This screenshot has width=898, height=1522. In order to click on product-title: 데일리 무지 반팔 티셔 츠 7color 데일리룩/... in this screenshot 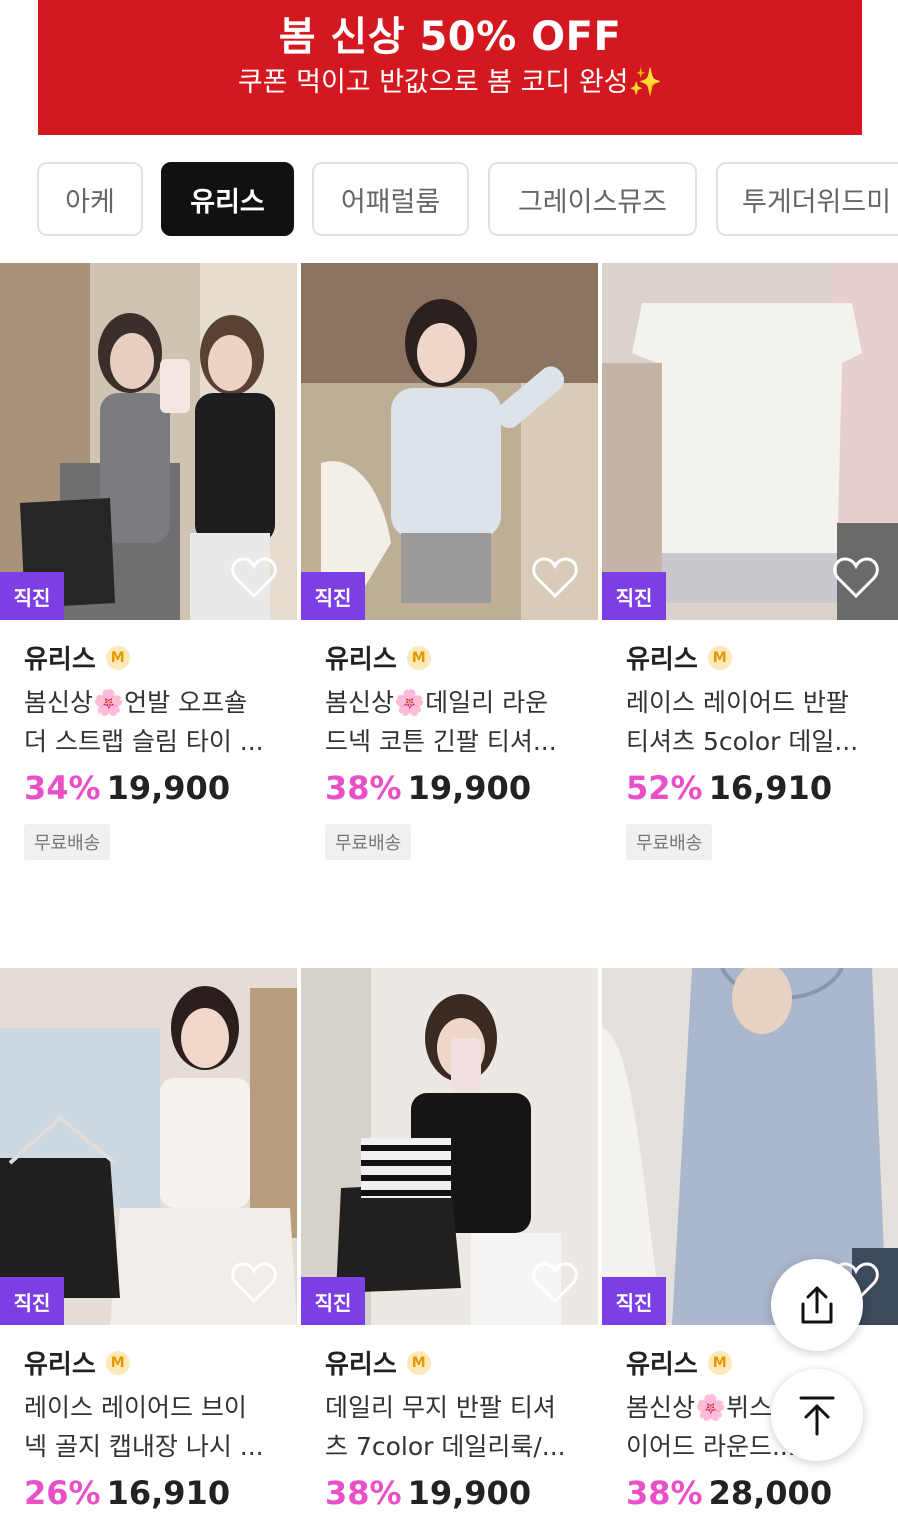, I will do `click(455, 1427)`.